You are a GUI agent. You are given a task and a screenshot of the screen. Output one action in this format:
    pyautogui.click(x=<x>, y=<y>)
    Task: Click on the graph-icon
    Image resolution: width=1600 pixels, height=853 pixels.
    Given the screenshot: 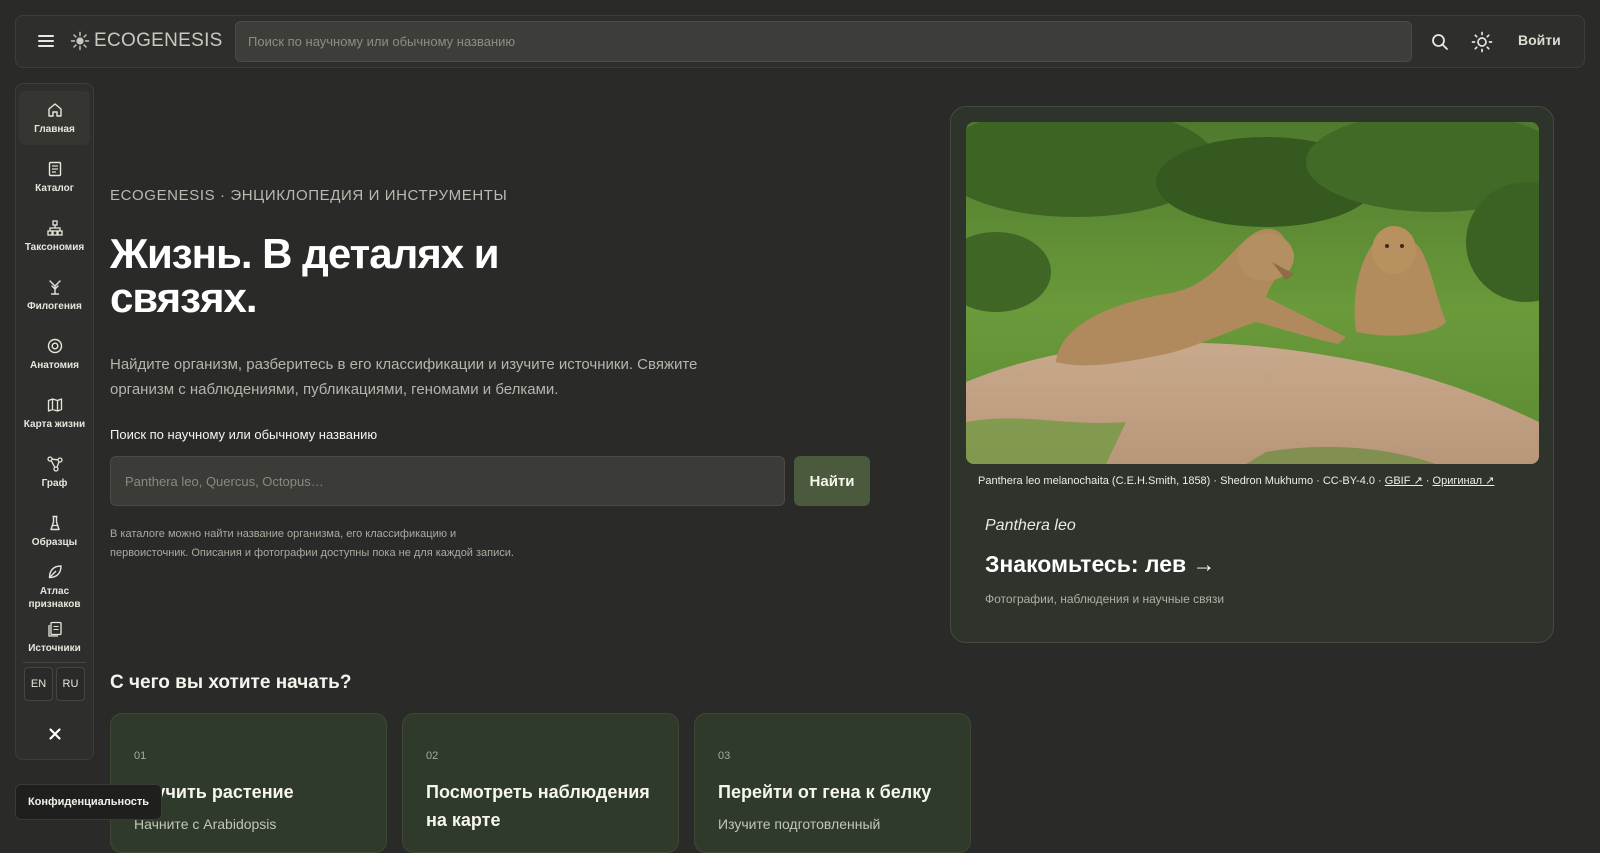 What is the action you would take?
    pyautogui.click(x=54, y=463)
    